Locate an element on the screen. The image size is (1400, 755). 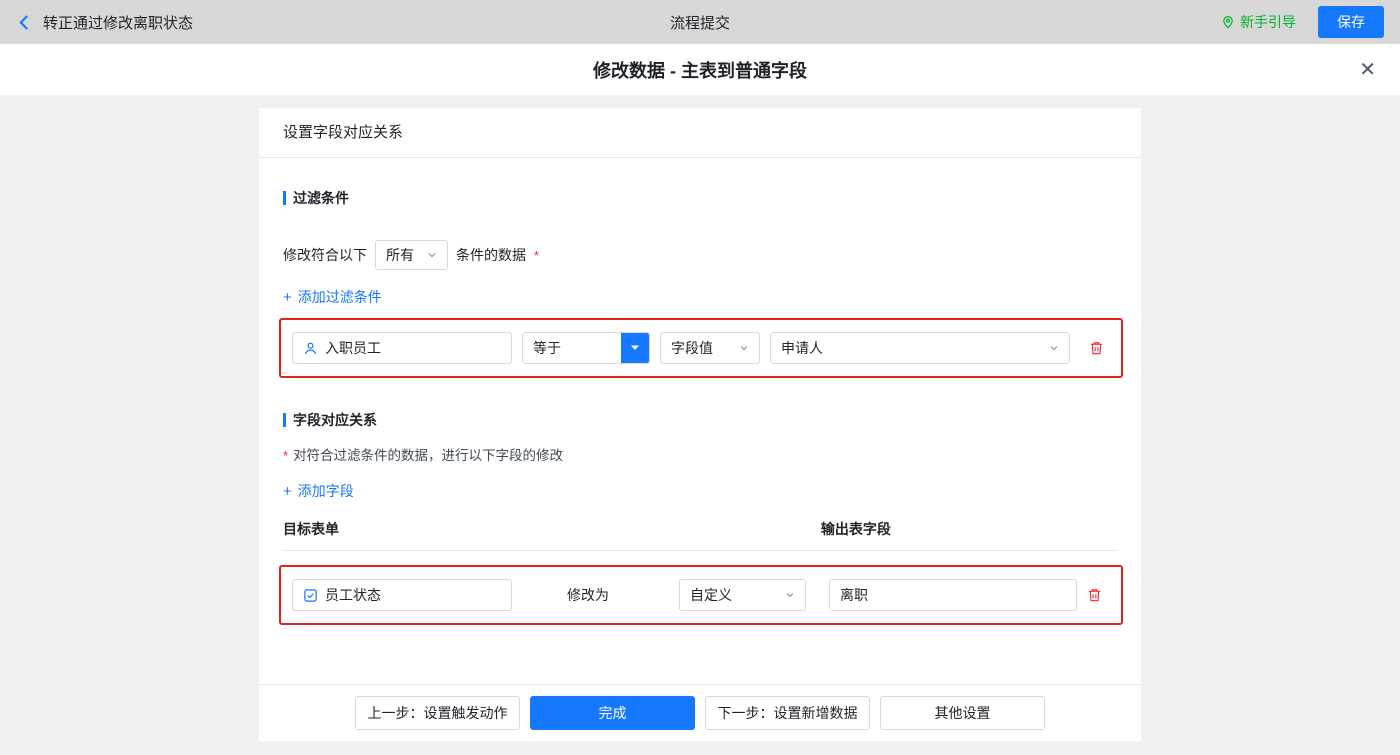
add-field-link: + 添加字段 is located at coordinates (318, 491).